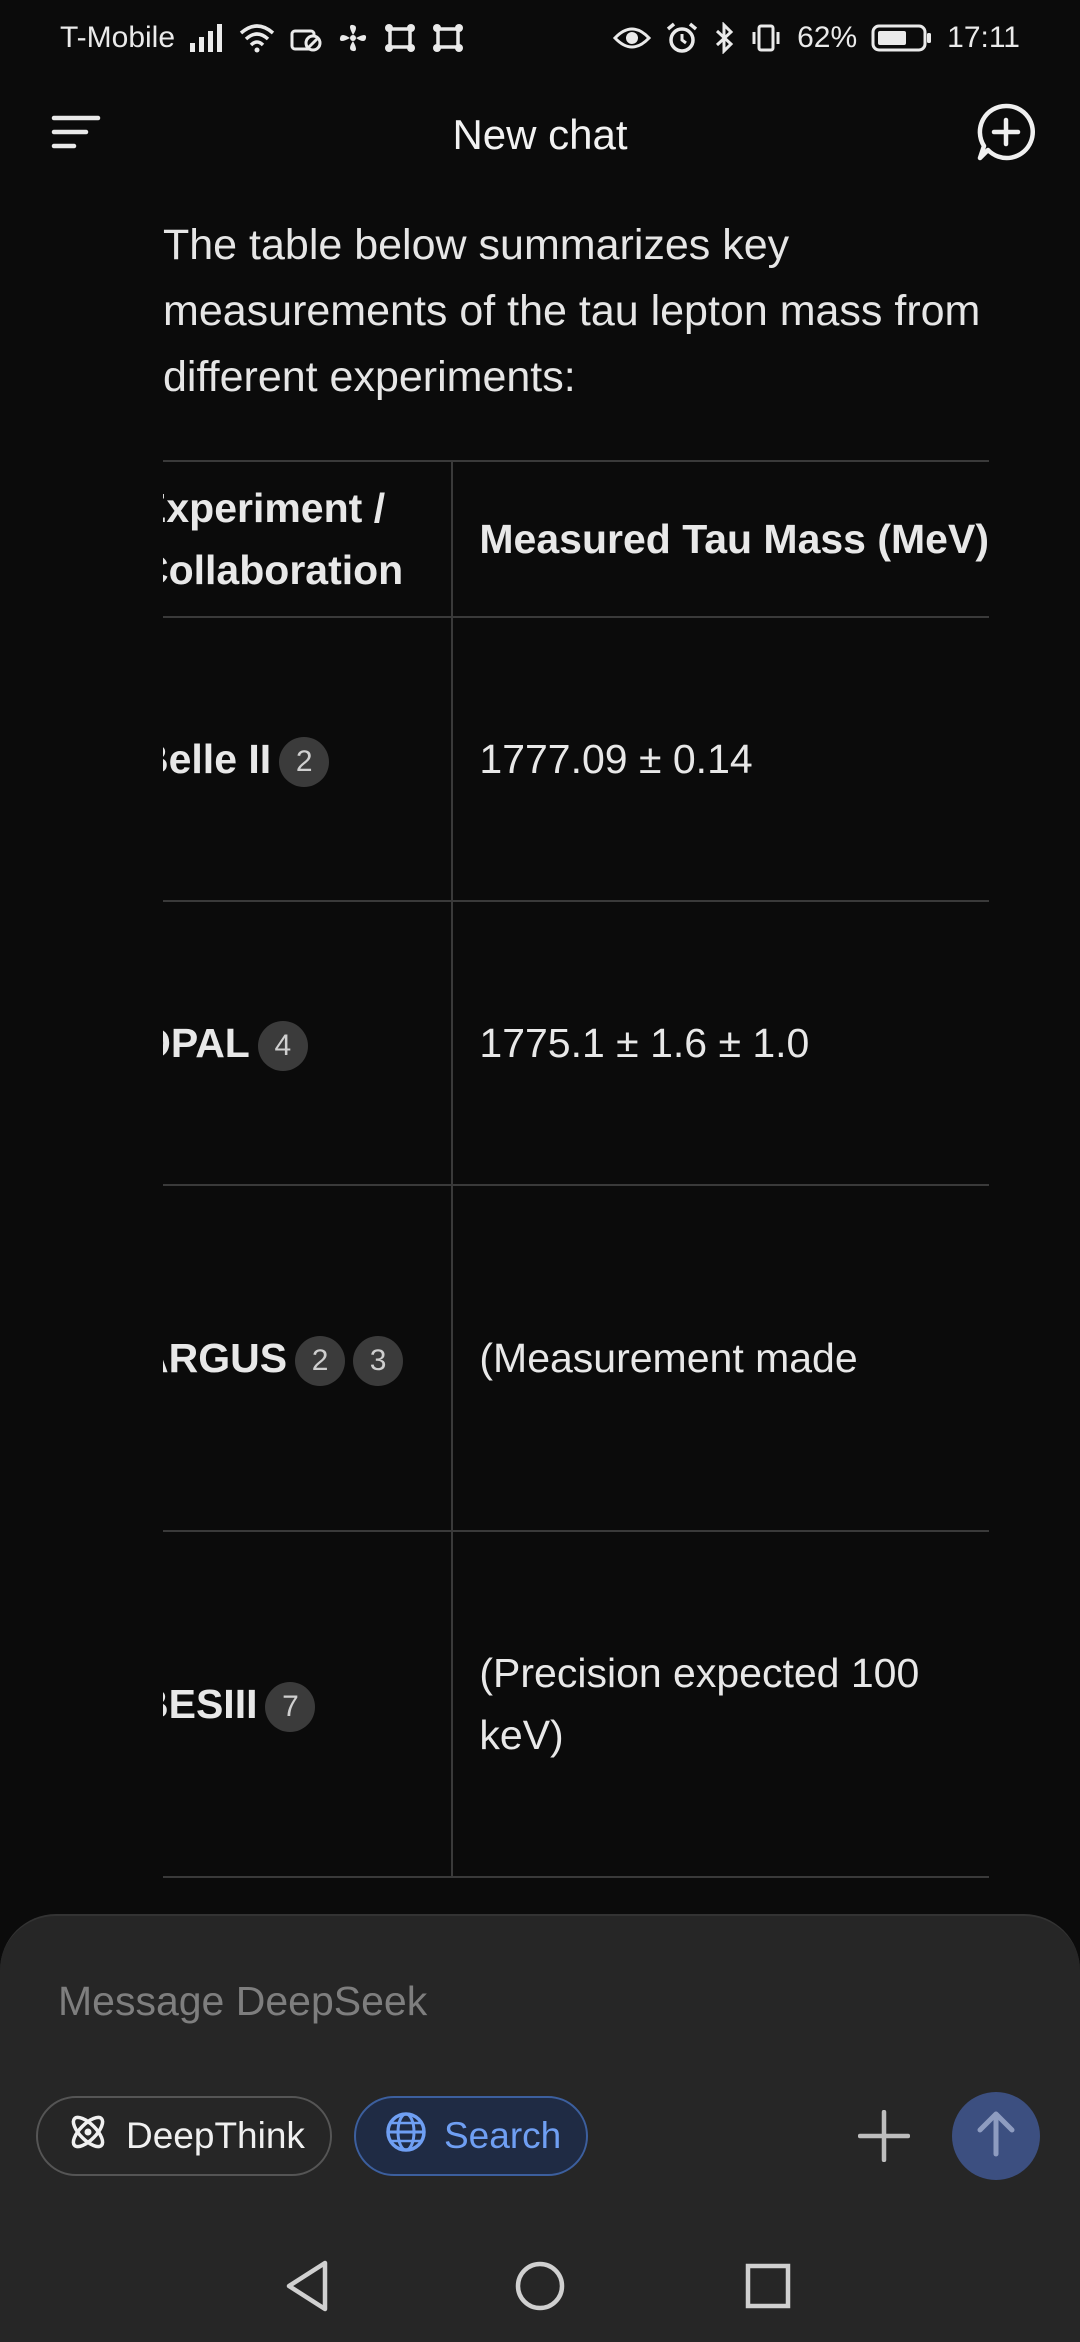  I want to click on table-row: Belle II2 1777.09 ± 0.14, so click(576, 759).